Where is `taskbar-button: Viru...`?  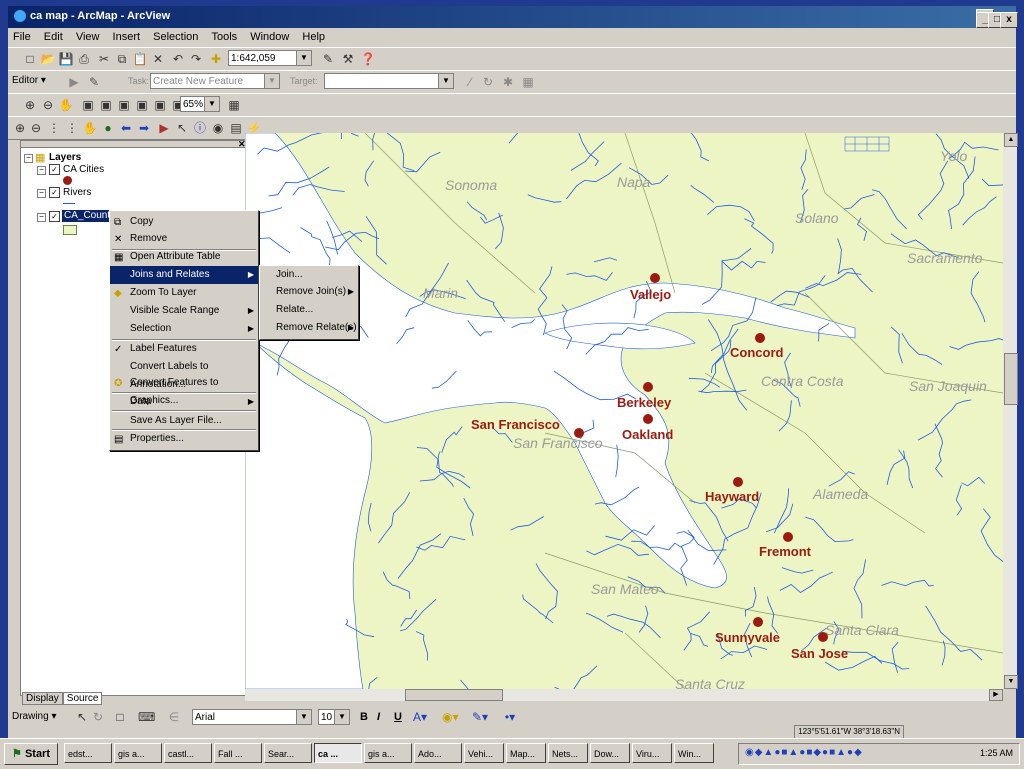
taskbar-button: Viru... is located at coordinates (652, 753).